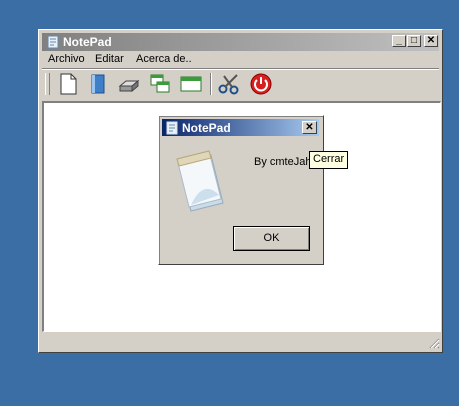 The width and height of the screenshot is (459, 406). I want to click on maximize-icon: □, so click(414, 40).